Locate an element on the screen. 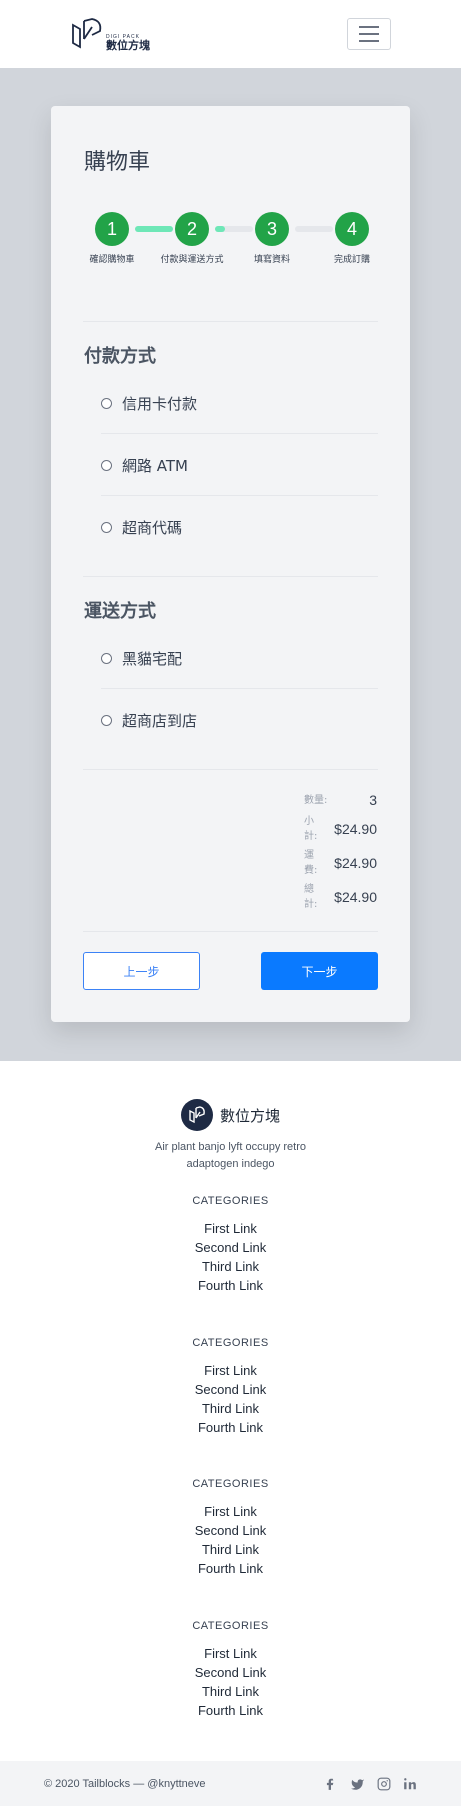 Image resolution: width=461 pixels, height=1806 pixels. option-label: 超商店到店 is located at coordinates (160, 721).